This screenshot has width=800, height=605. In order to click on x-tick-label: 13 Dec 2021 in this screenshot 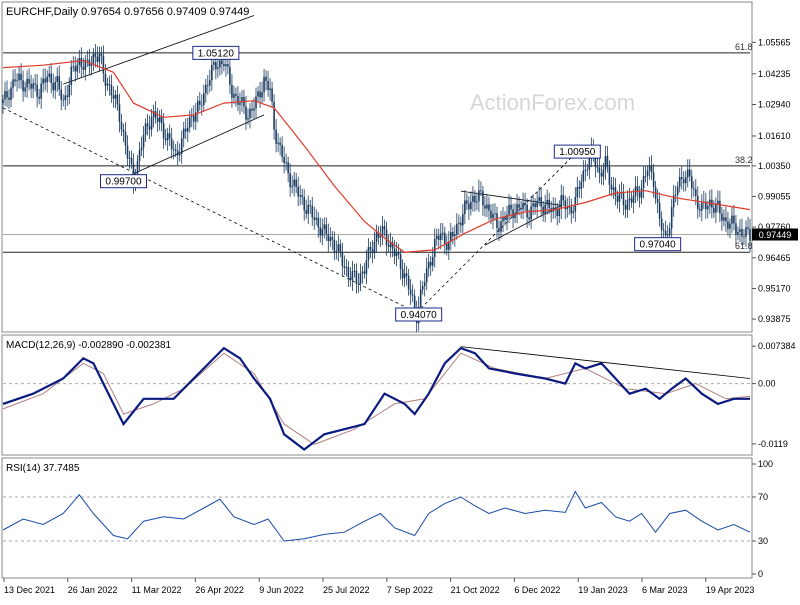, I will do `click(29, 590)`.